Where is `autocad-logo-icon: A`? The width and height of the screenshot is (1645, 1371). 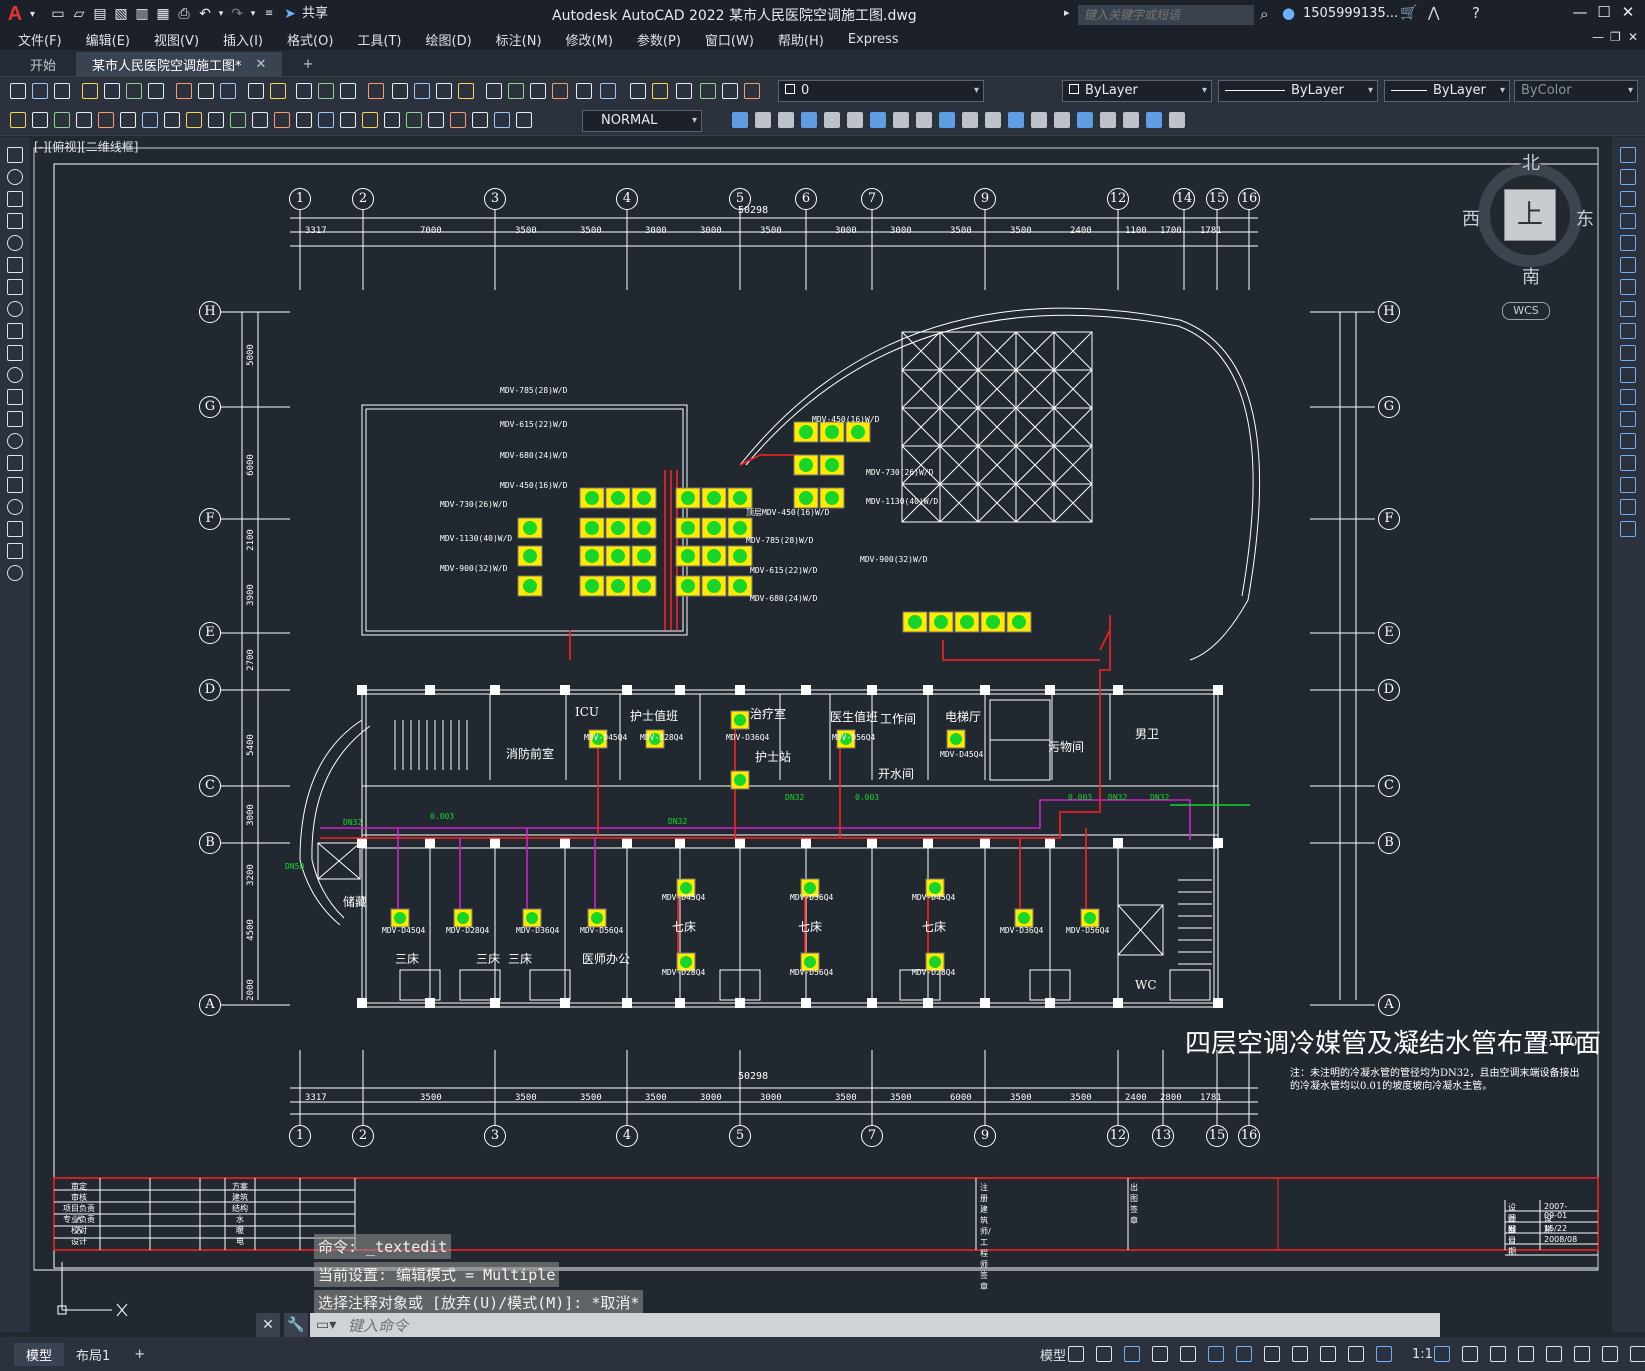
autocad-logo-icon: A is located at coordinates (15, 14).